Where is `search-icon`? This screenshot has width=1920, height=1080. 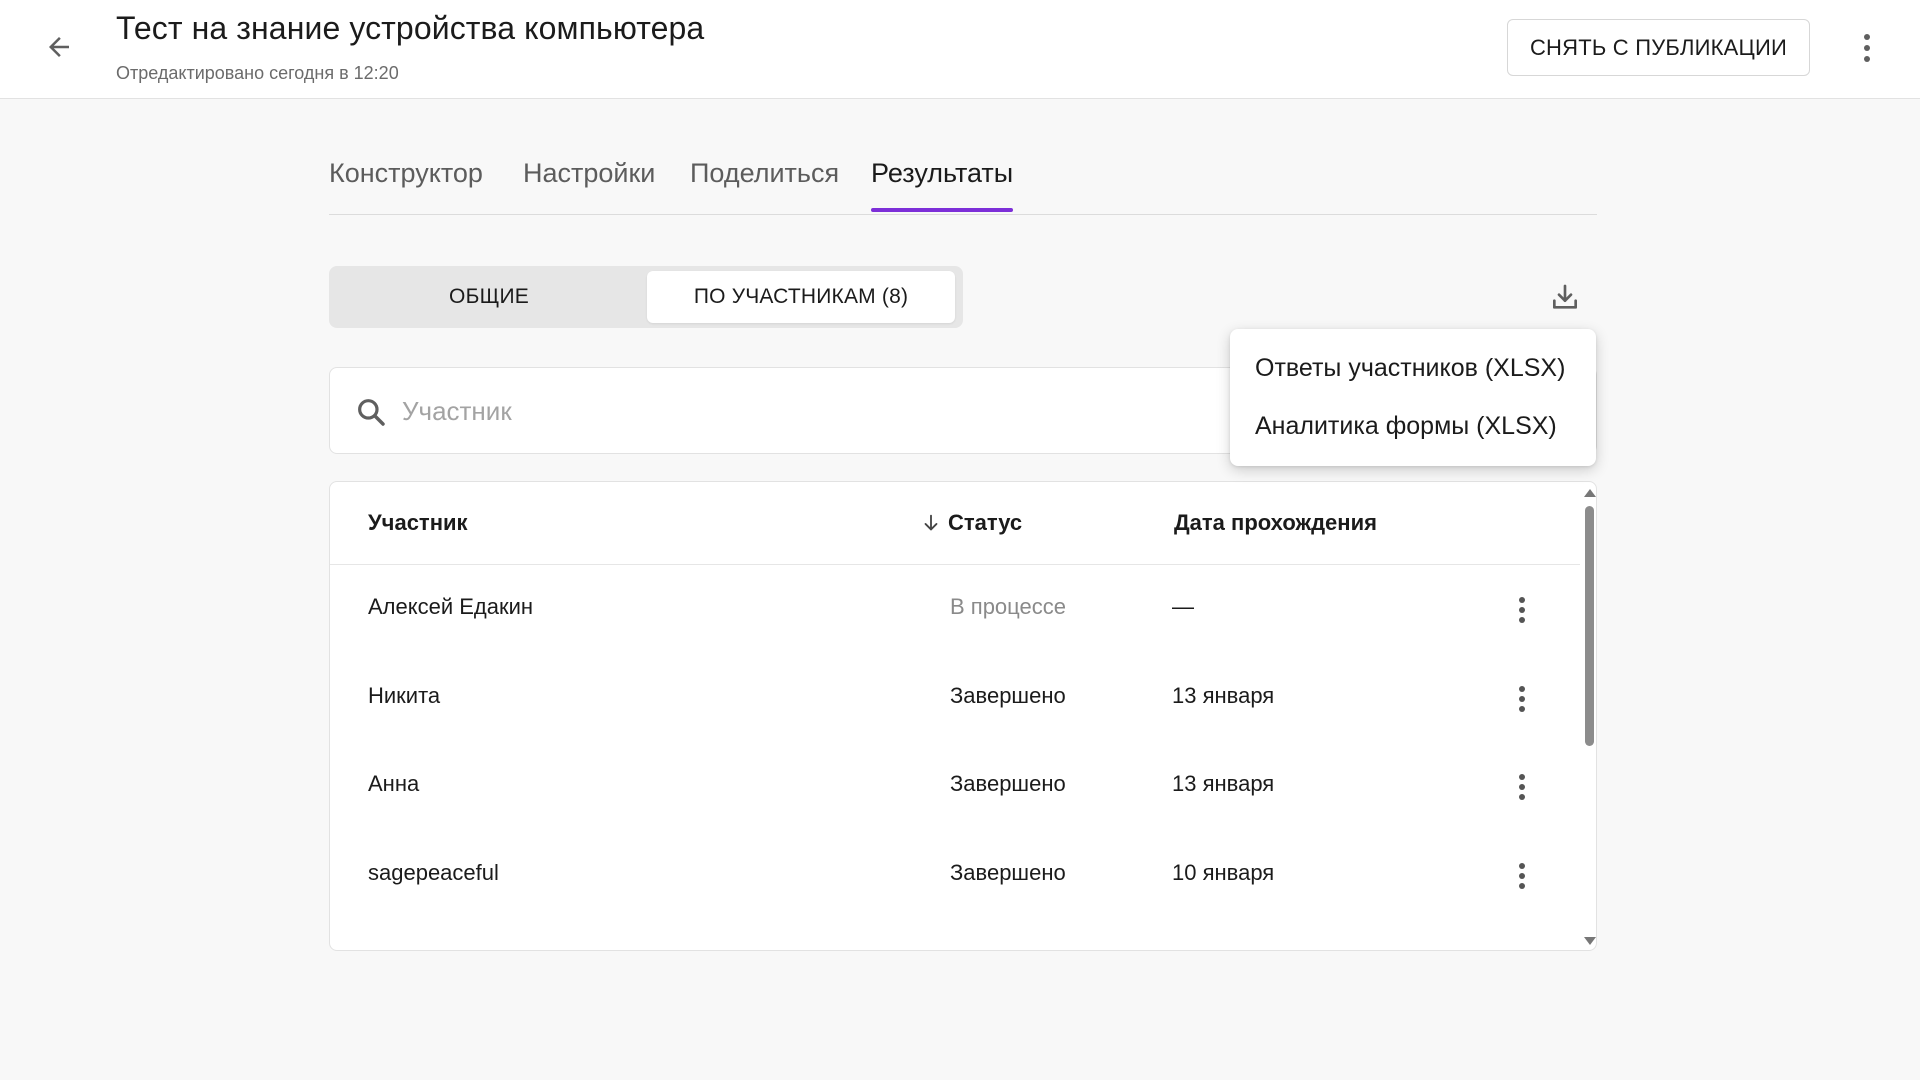
search-icon is located at coordinates (371, 412).